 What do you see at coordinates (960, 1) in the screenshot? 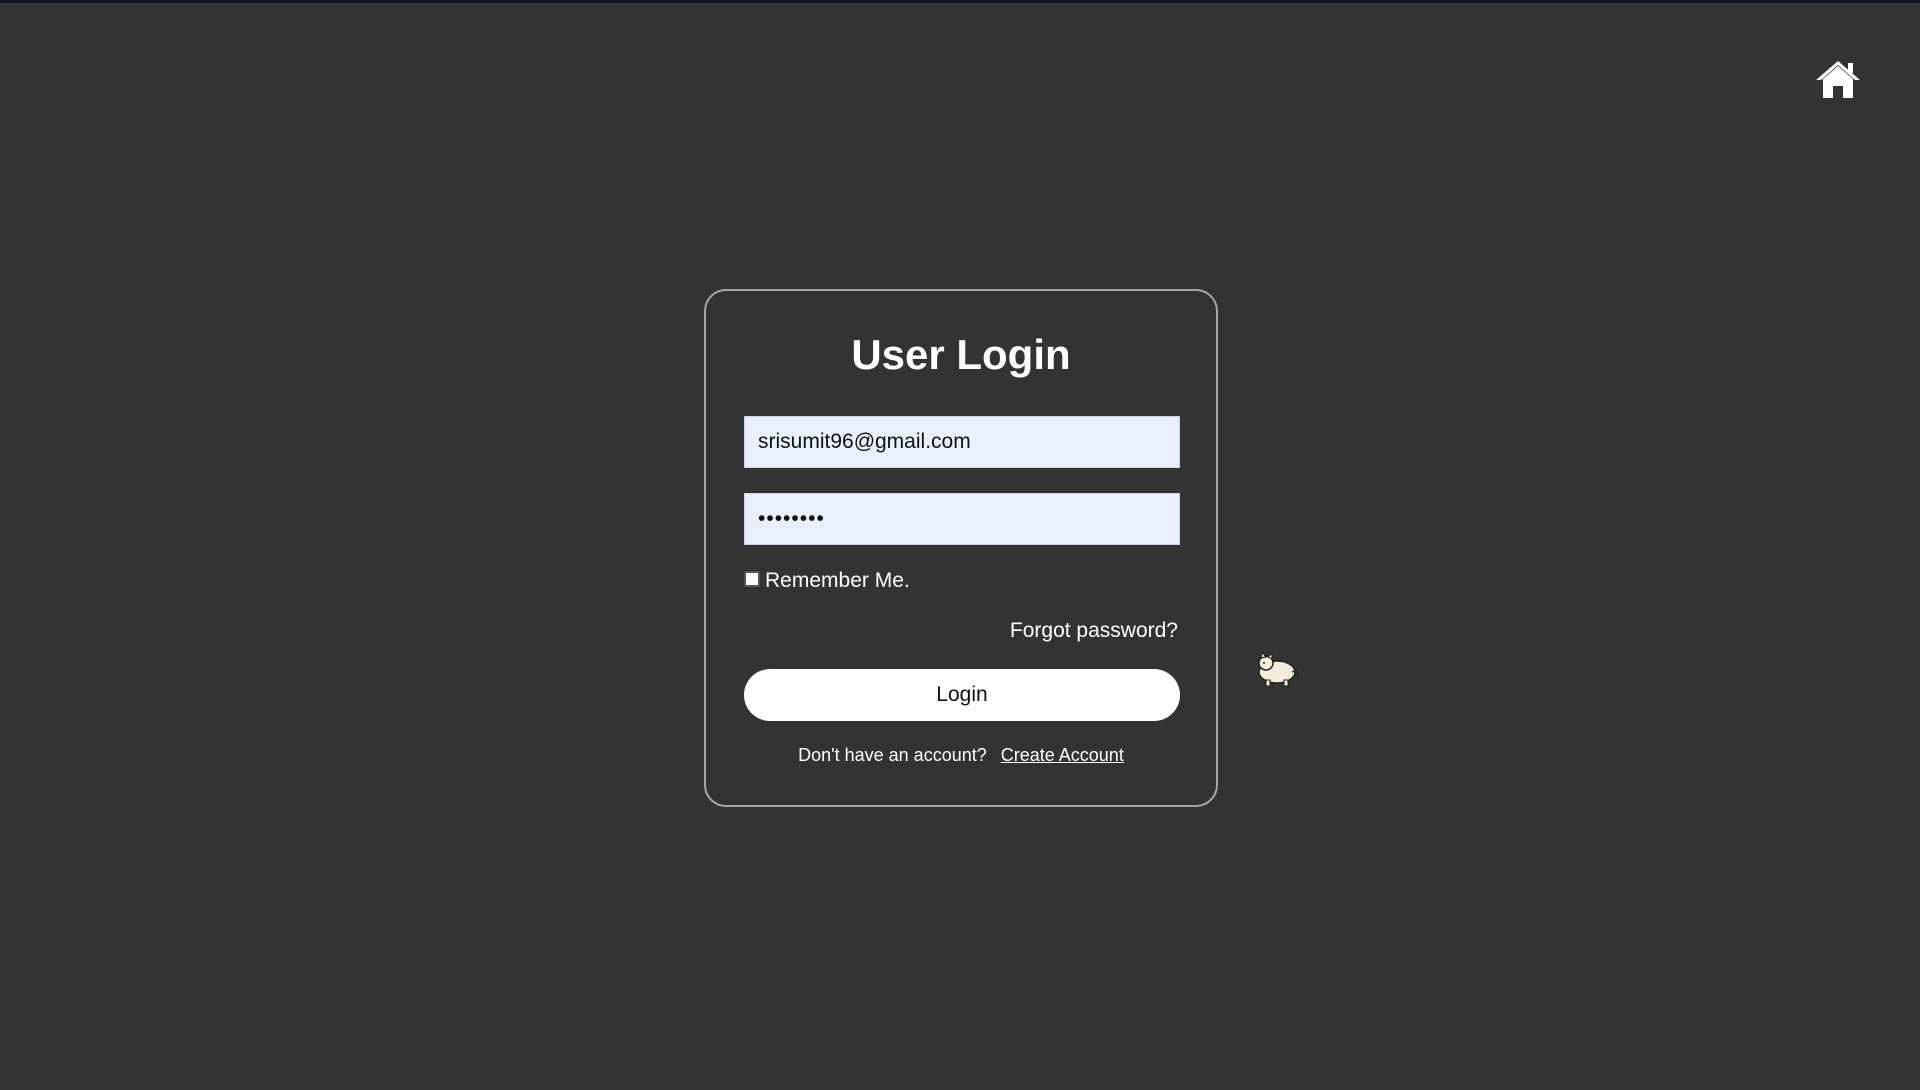
I see `top-edge-bar` at bounding box center [960, 1].